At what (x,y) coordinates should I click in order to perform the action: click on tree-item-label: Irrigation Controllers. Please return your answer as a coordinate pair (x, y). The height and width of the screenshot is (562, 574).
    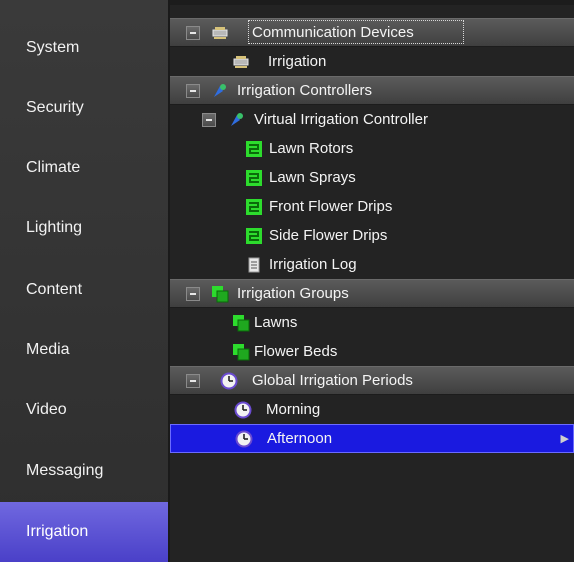
    Looking at the image, I should click on (305, 90).